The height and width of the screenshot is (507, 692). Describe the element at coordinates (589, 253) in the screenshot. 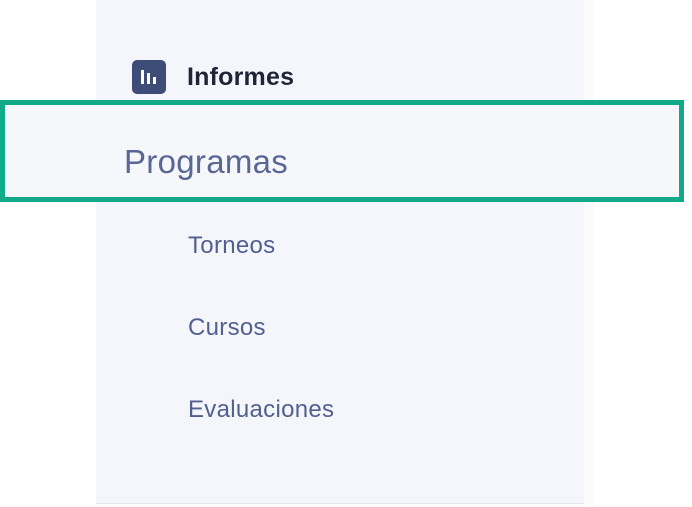

I see `sidebar-scroll-rail` at that location.